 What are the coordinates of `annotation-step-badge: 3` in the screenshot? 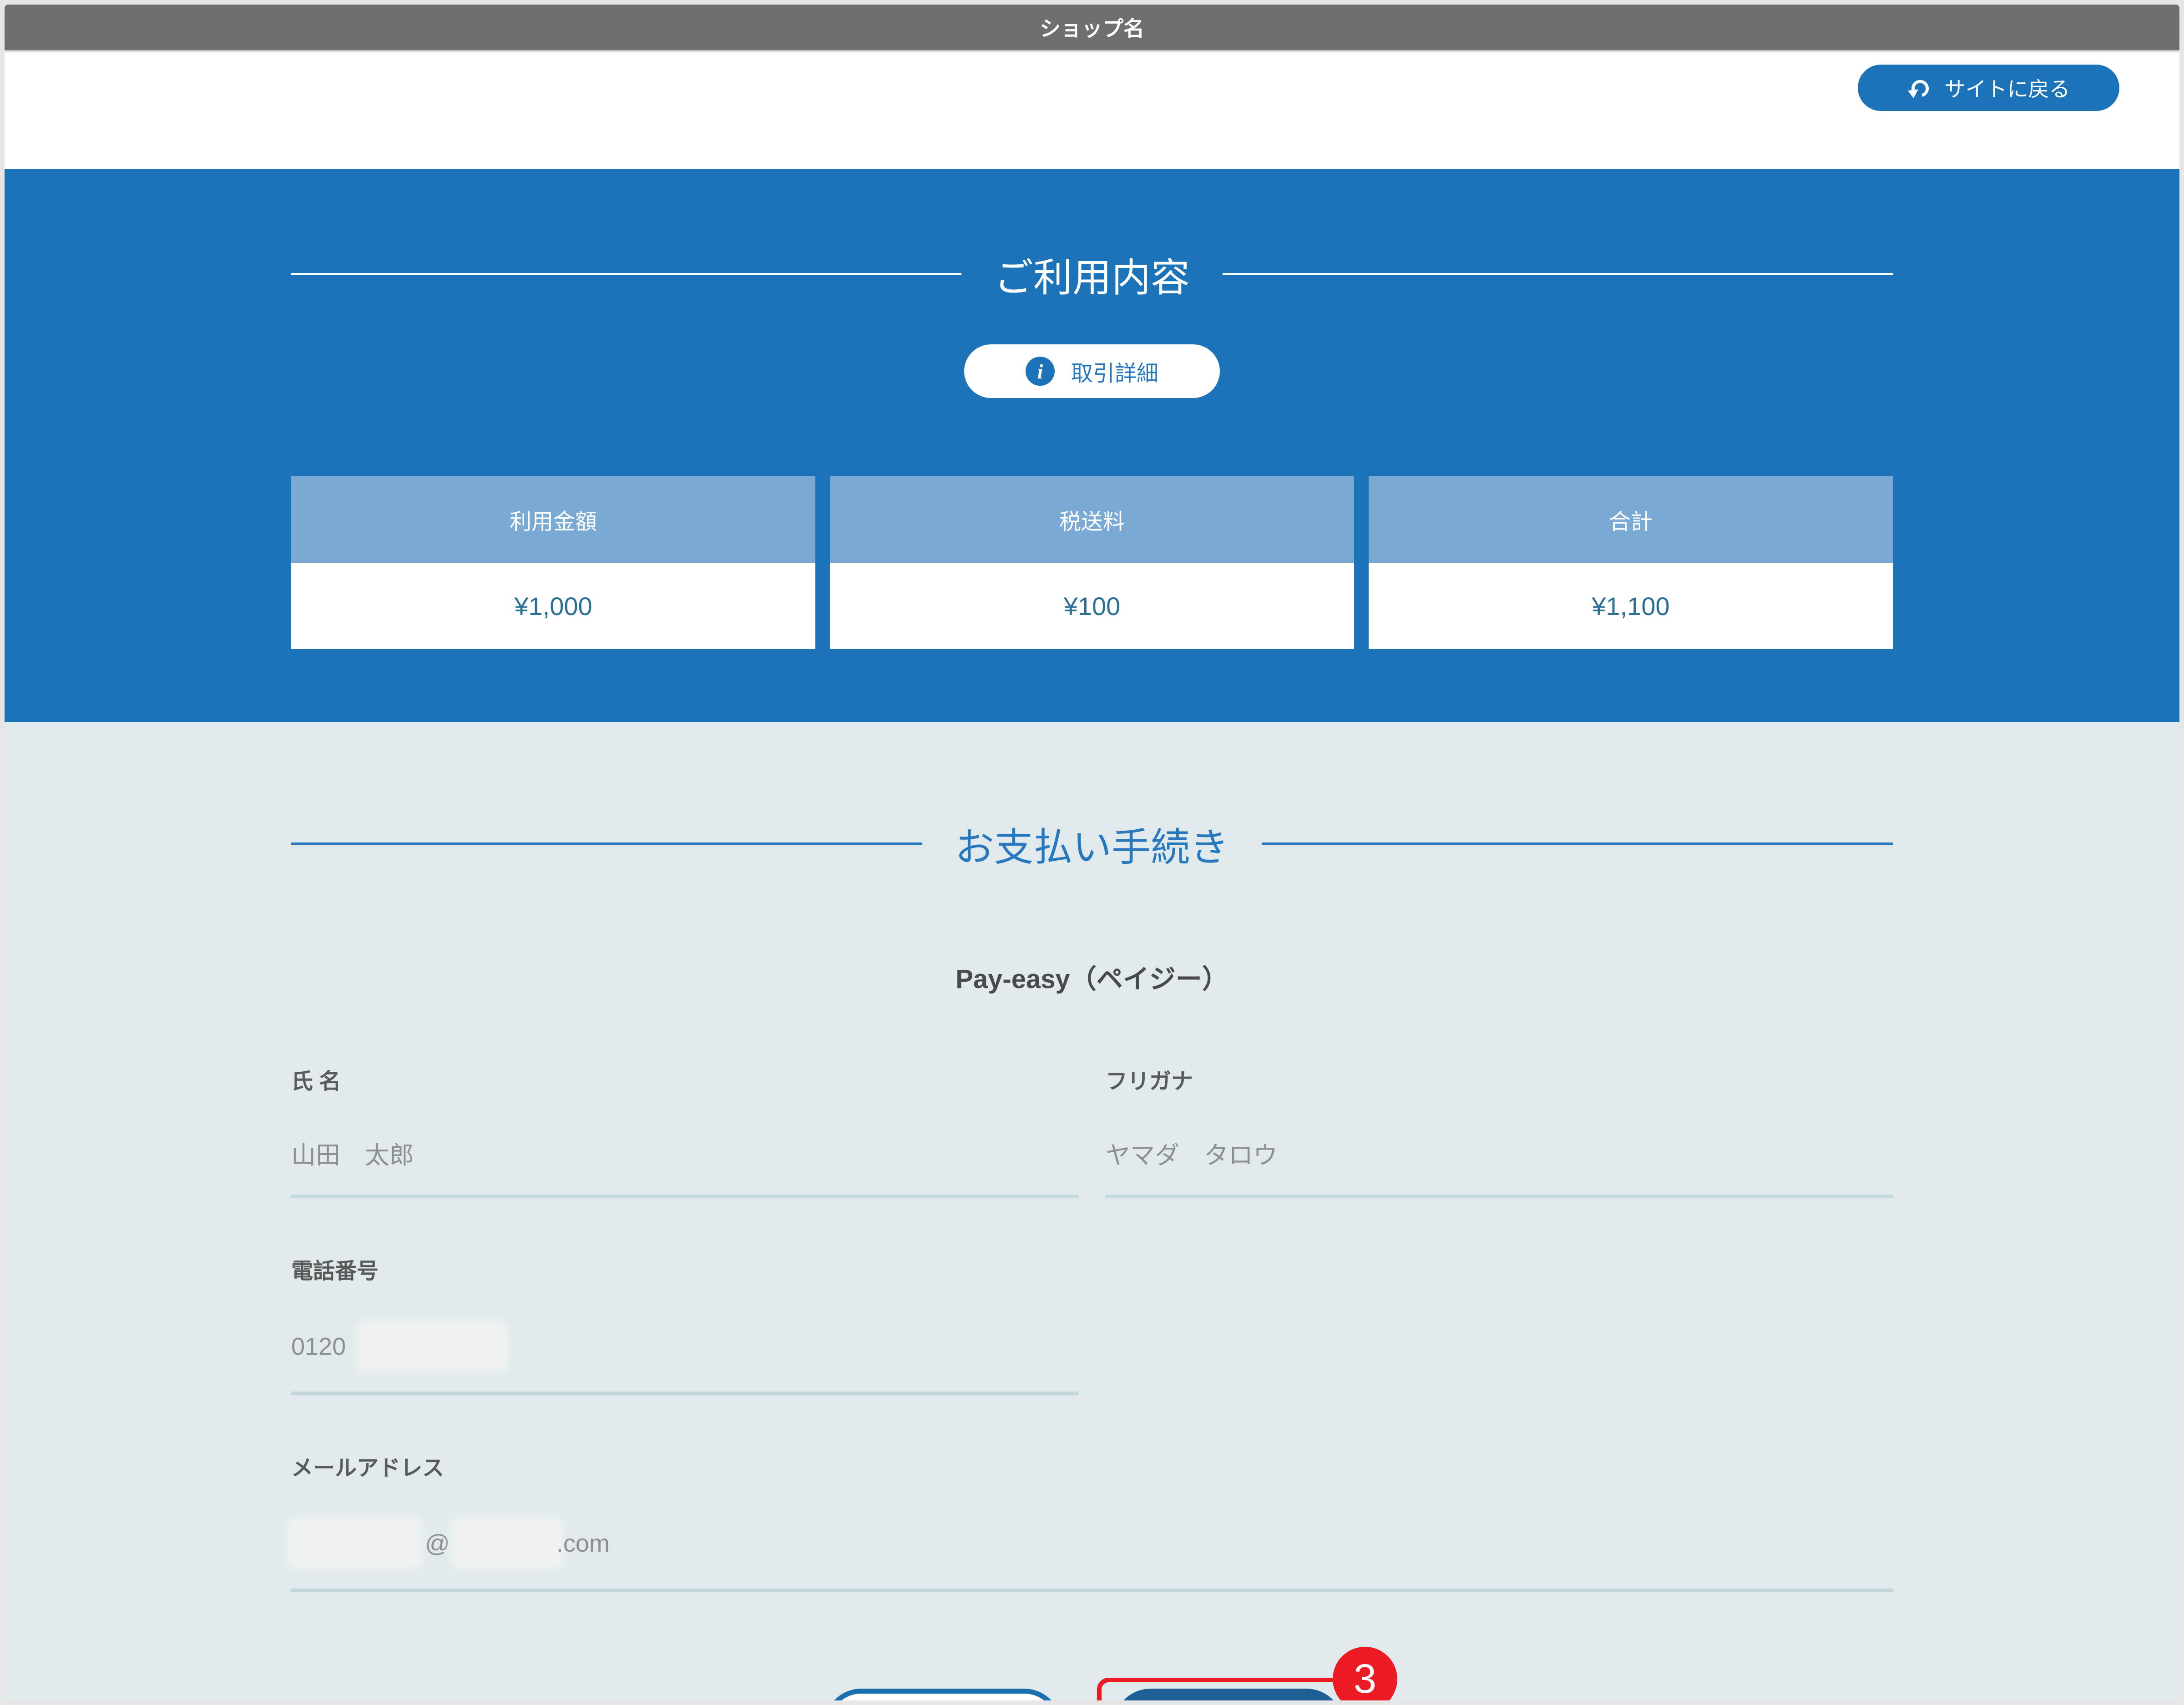 It's located at (1365, 1674).